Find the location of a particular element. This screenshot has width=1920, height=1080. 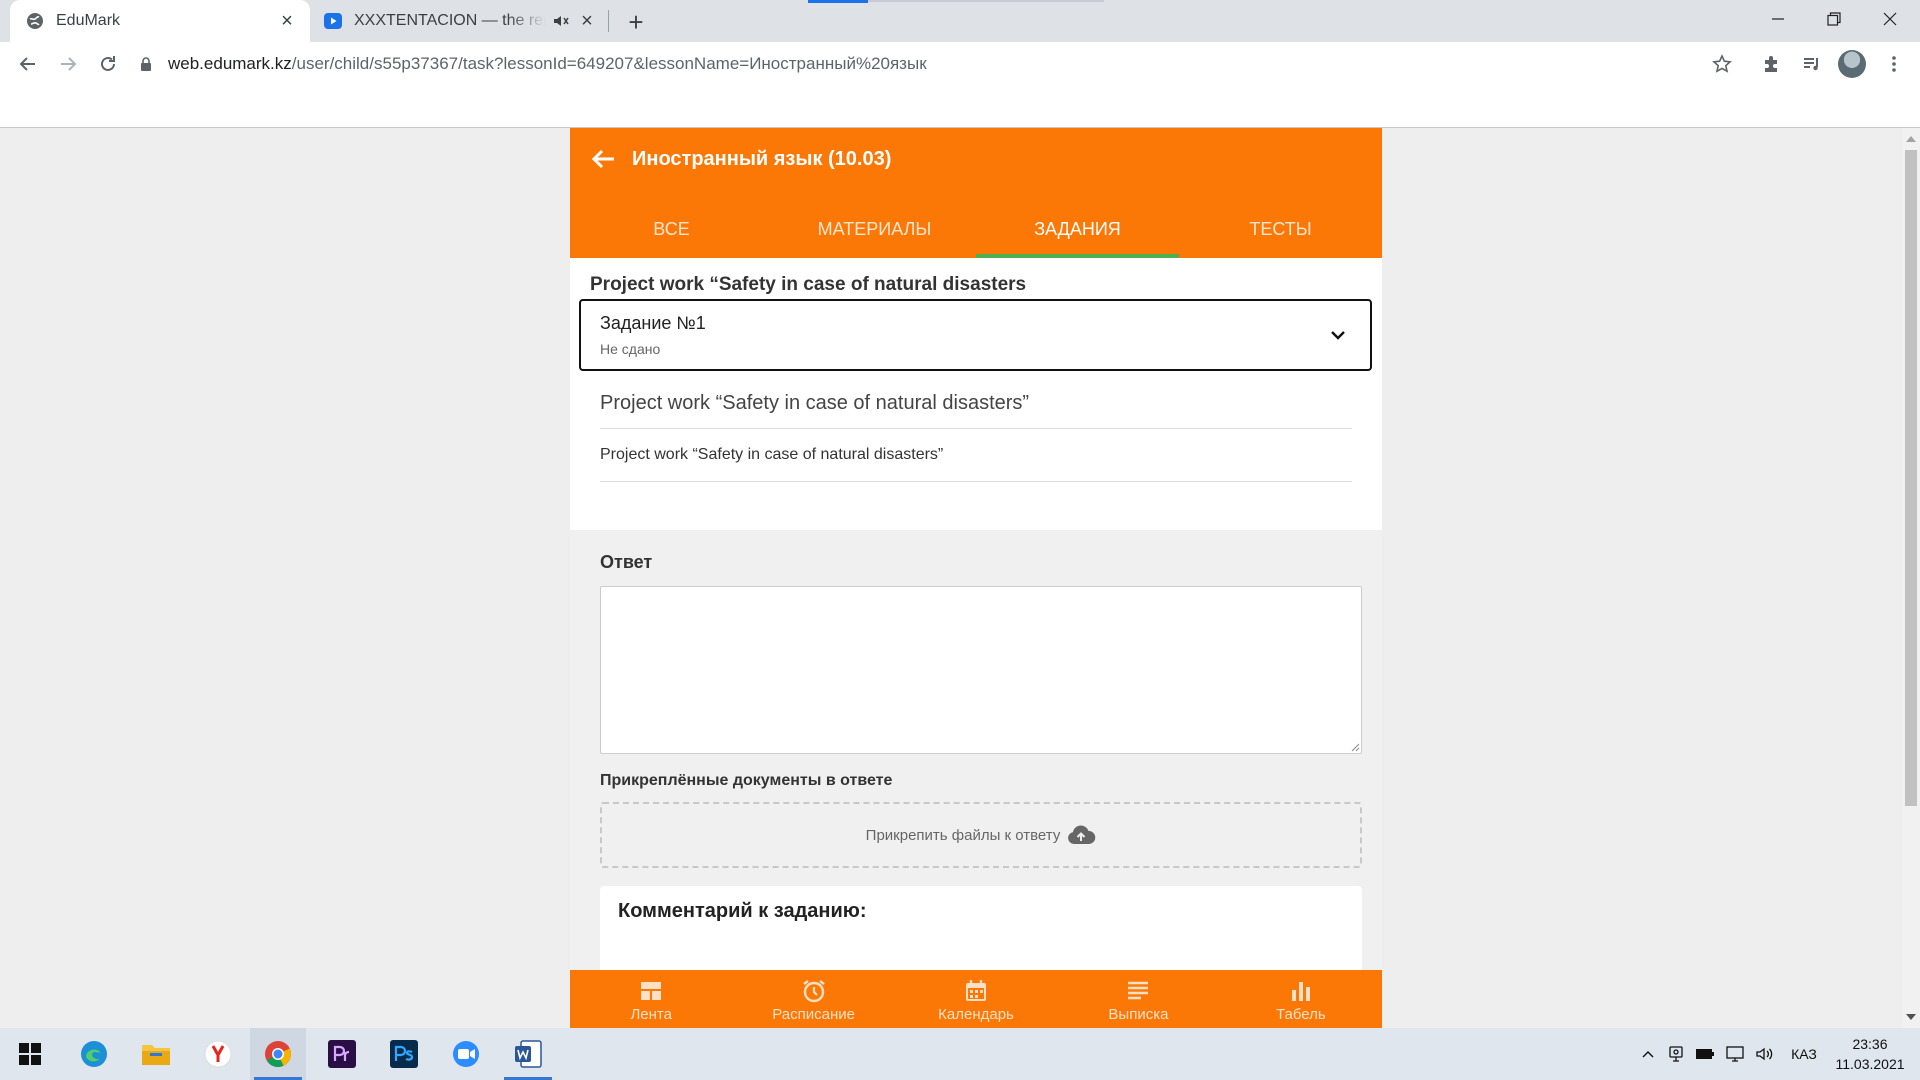

page-scrollbar is located at coordinates (1911, 578).